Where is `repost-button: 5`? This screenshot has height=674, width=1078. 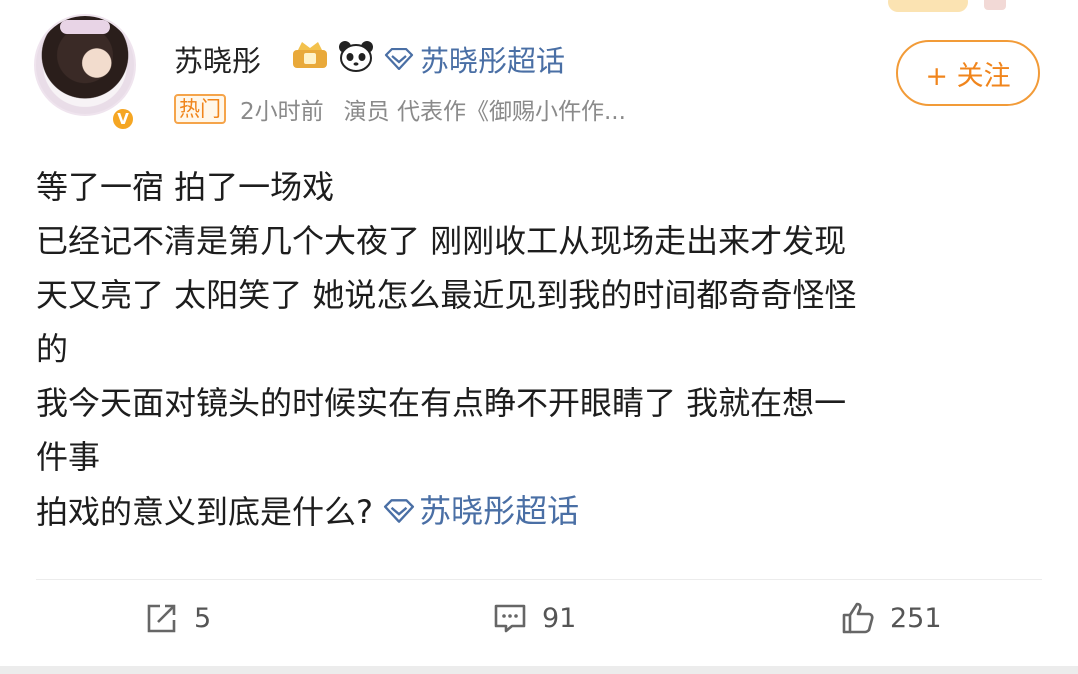 repost-button: 5 is located at coordinates (177, 618).